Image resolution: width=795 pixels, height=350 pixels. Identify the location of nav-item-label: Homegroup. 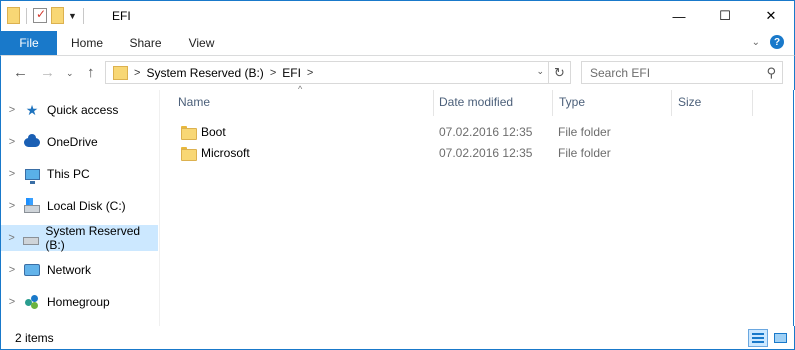
(78, 302).